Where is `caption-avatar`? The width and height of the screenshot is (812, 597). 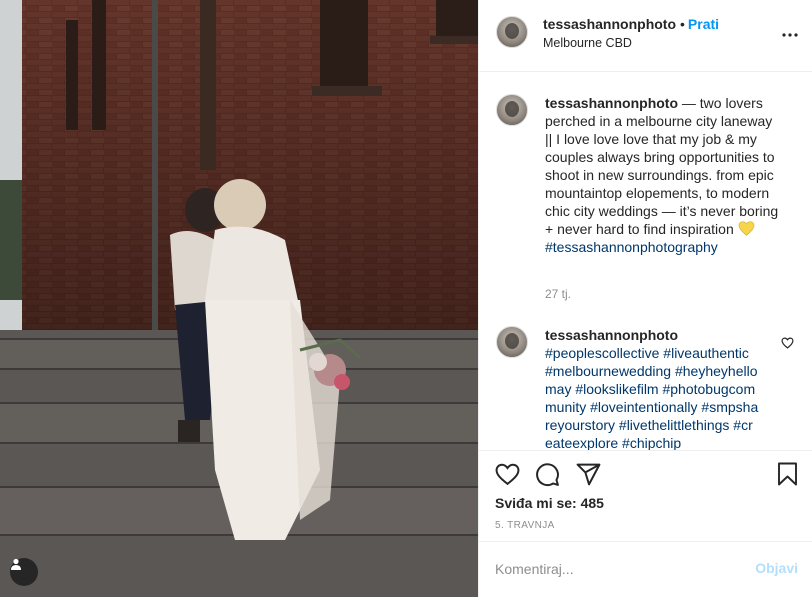
caption-avatar is located at coordinates (512, 110).